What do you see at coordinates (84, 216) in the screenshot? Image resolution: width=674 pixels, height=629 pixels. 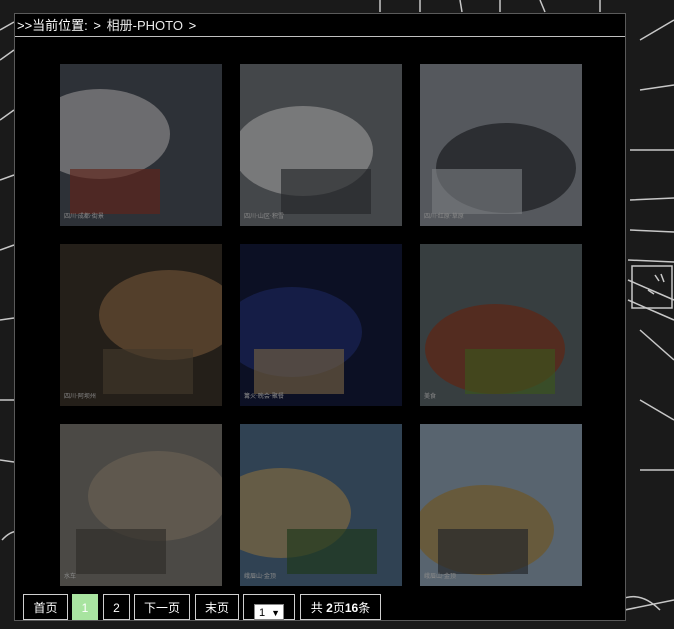 I see `photo-caption: 四川·成都·街景` at bounding box center [84, 216].